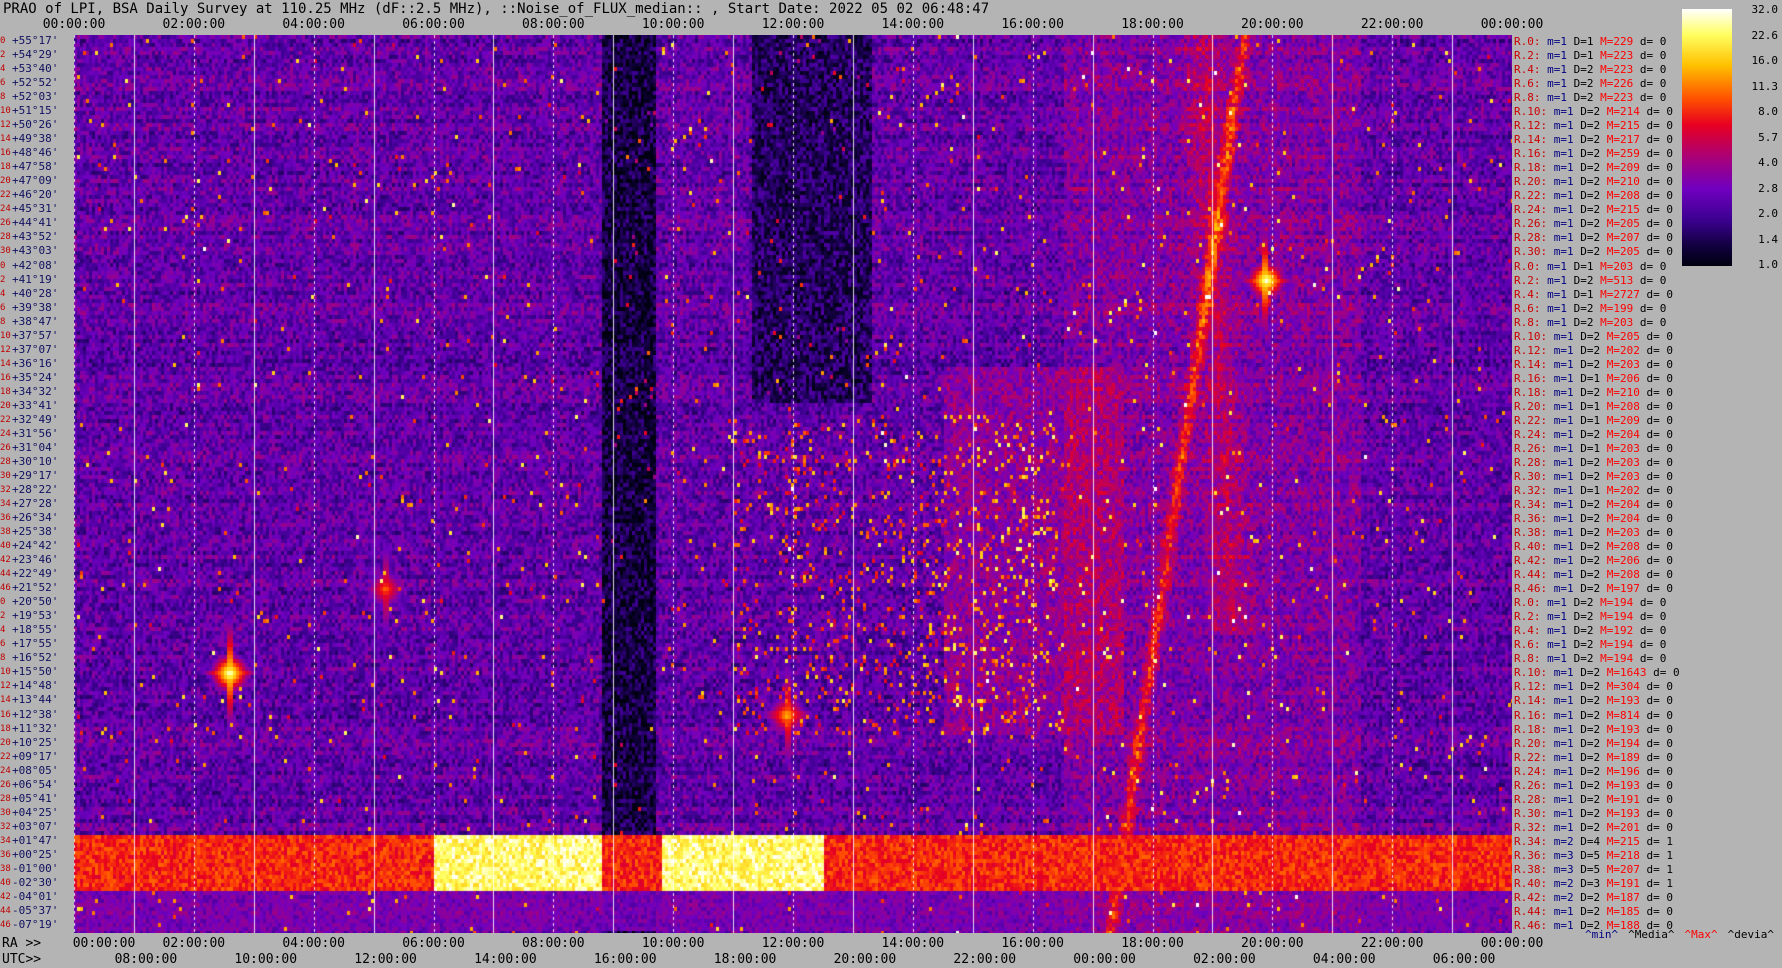 This screenshot has width=1782, height=968. What do you see at coordinates (35, 896) in the screenshot?
I see `declination-label: -04°01'` at bounding box center [35, 896].